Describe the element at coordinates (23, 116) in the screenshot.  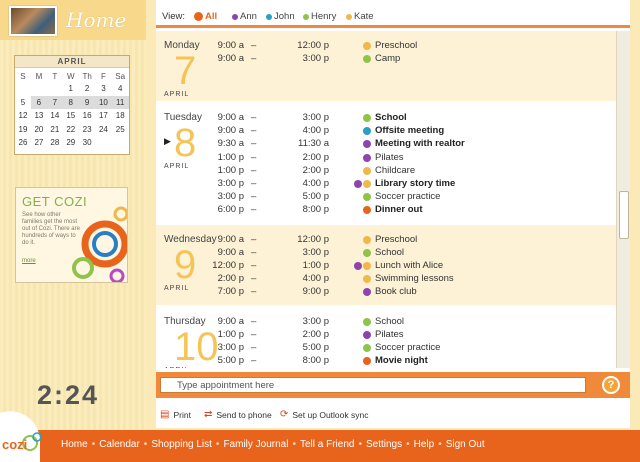
I see `mini-calendar-day: 12` at that location.